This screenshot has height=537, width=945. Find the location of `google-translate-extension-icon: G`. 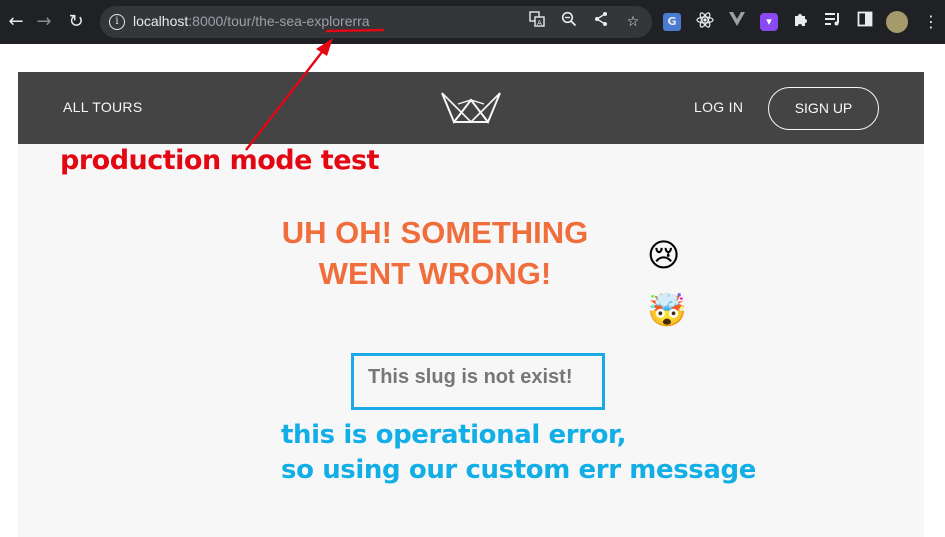

google-translate-extension-icon: G is located at coordinates (672, 22).